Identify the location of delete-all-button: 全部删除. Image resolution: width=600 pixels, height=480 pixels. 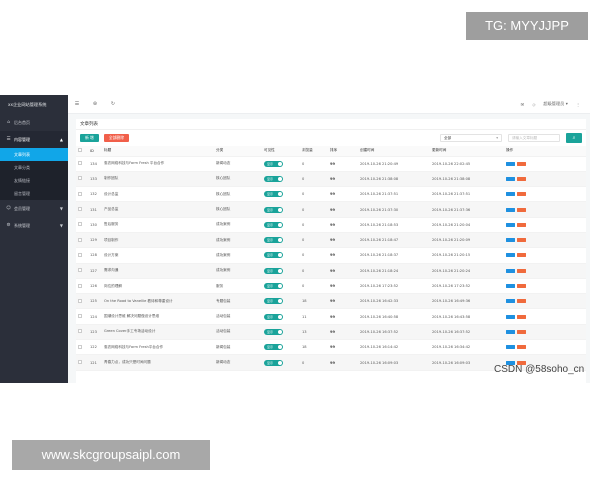
(116, 138).